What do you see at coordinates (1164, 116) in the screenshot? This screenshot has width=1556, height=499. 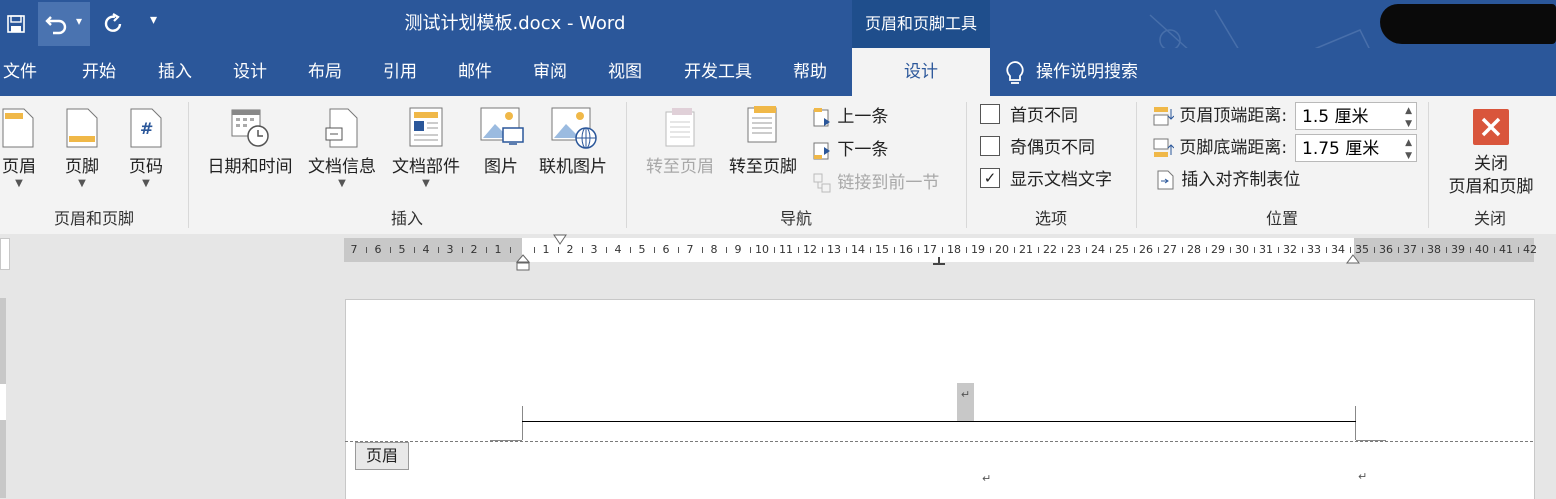 I see `header-position-icon` at bounding box center [1164, 116].